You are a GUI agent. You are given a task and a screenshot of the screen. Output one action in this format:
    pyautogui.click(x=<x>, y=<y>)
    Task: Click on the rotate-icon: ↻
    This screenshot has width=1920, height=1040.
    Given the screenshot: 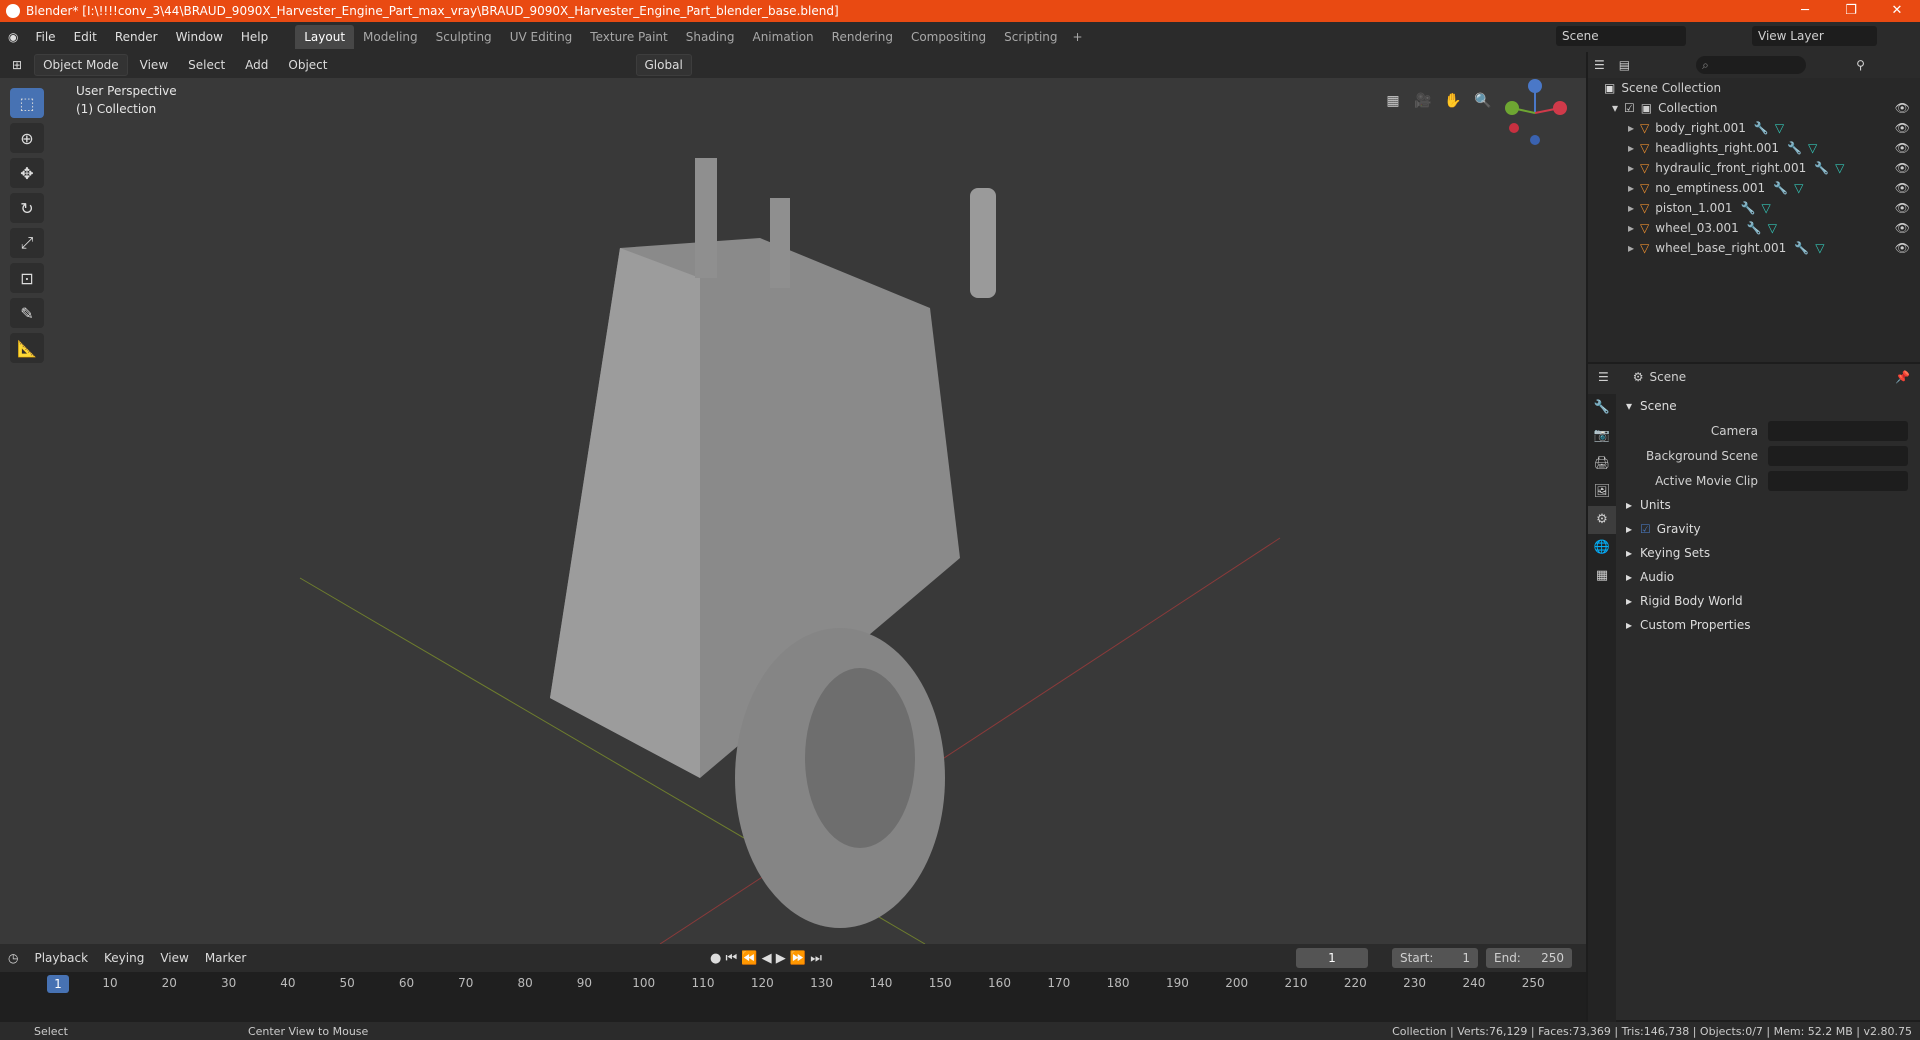 What is the action you would take?
    pyautogui.click(x=27, y=208)
    